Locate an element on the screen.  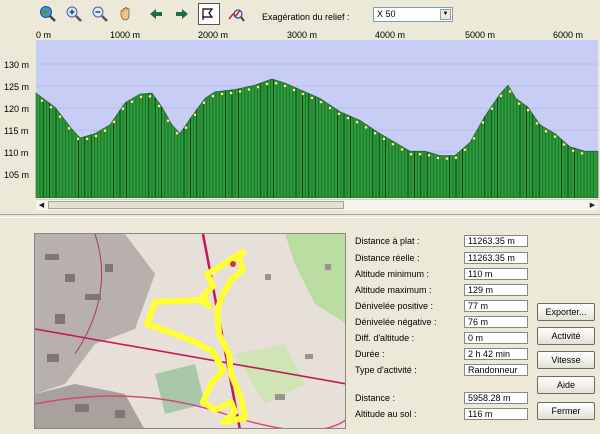
scrollbar-thumb is located at coordinates (196, 205).